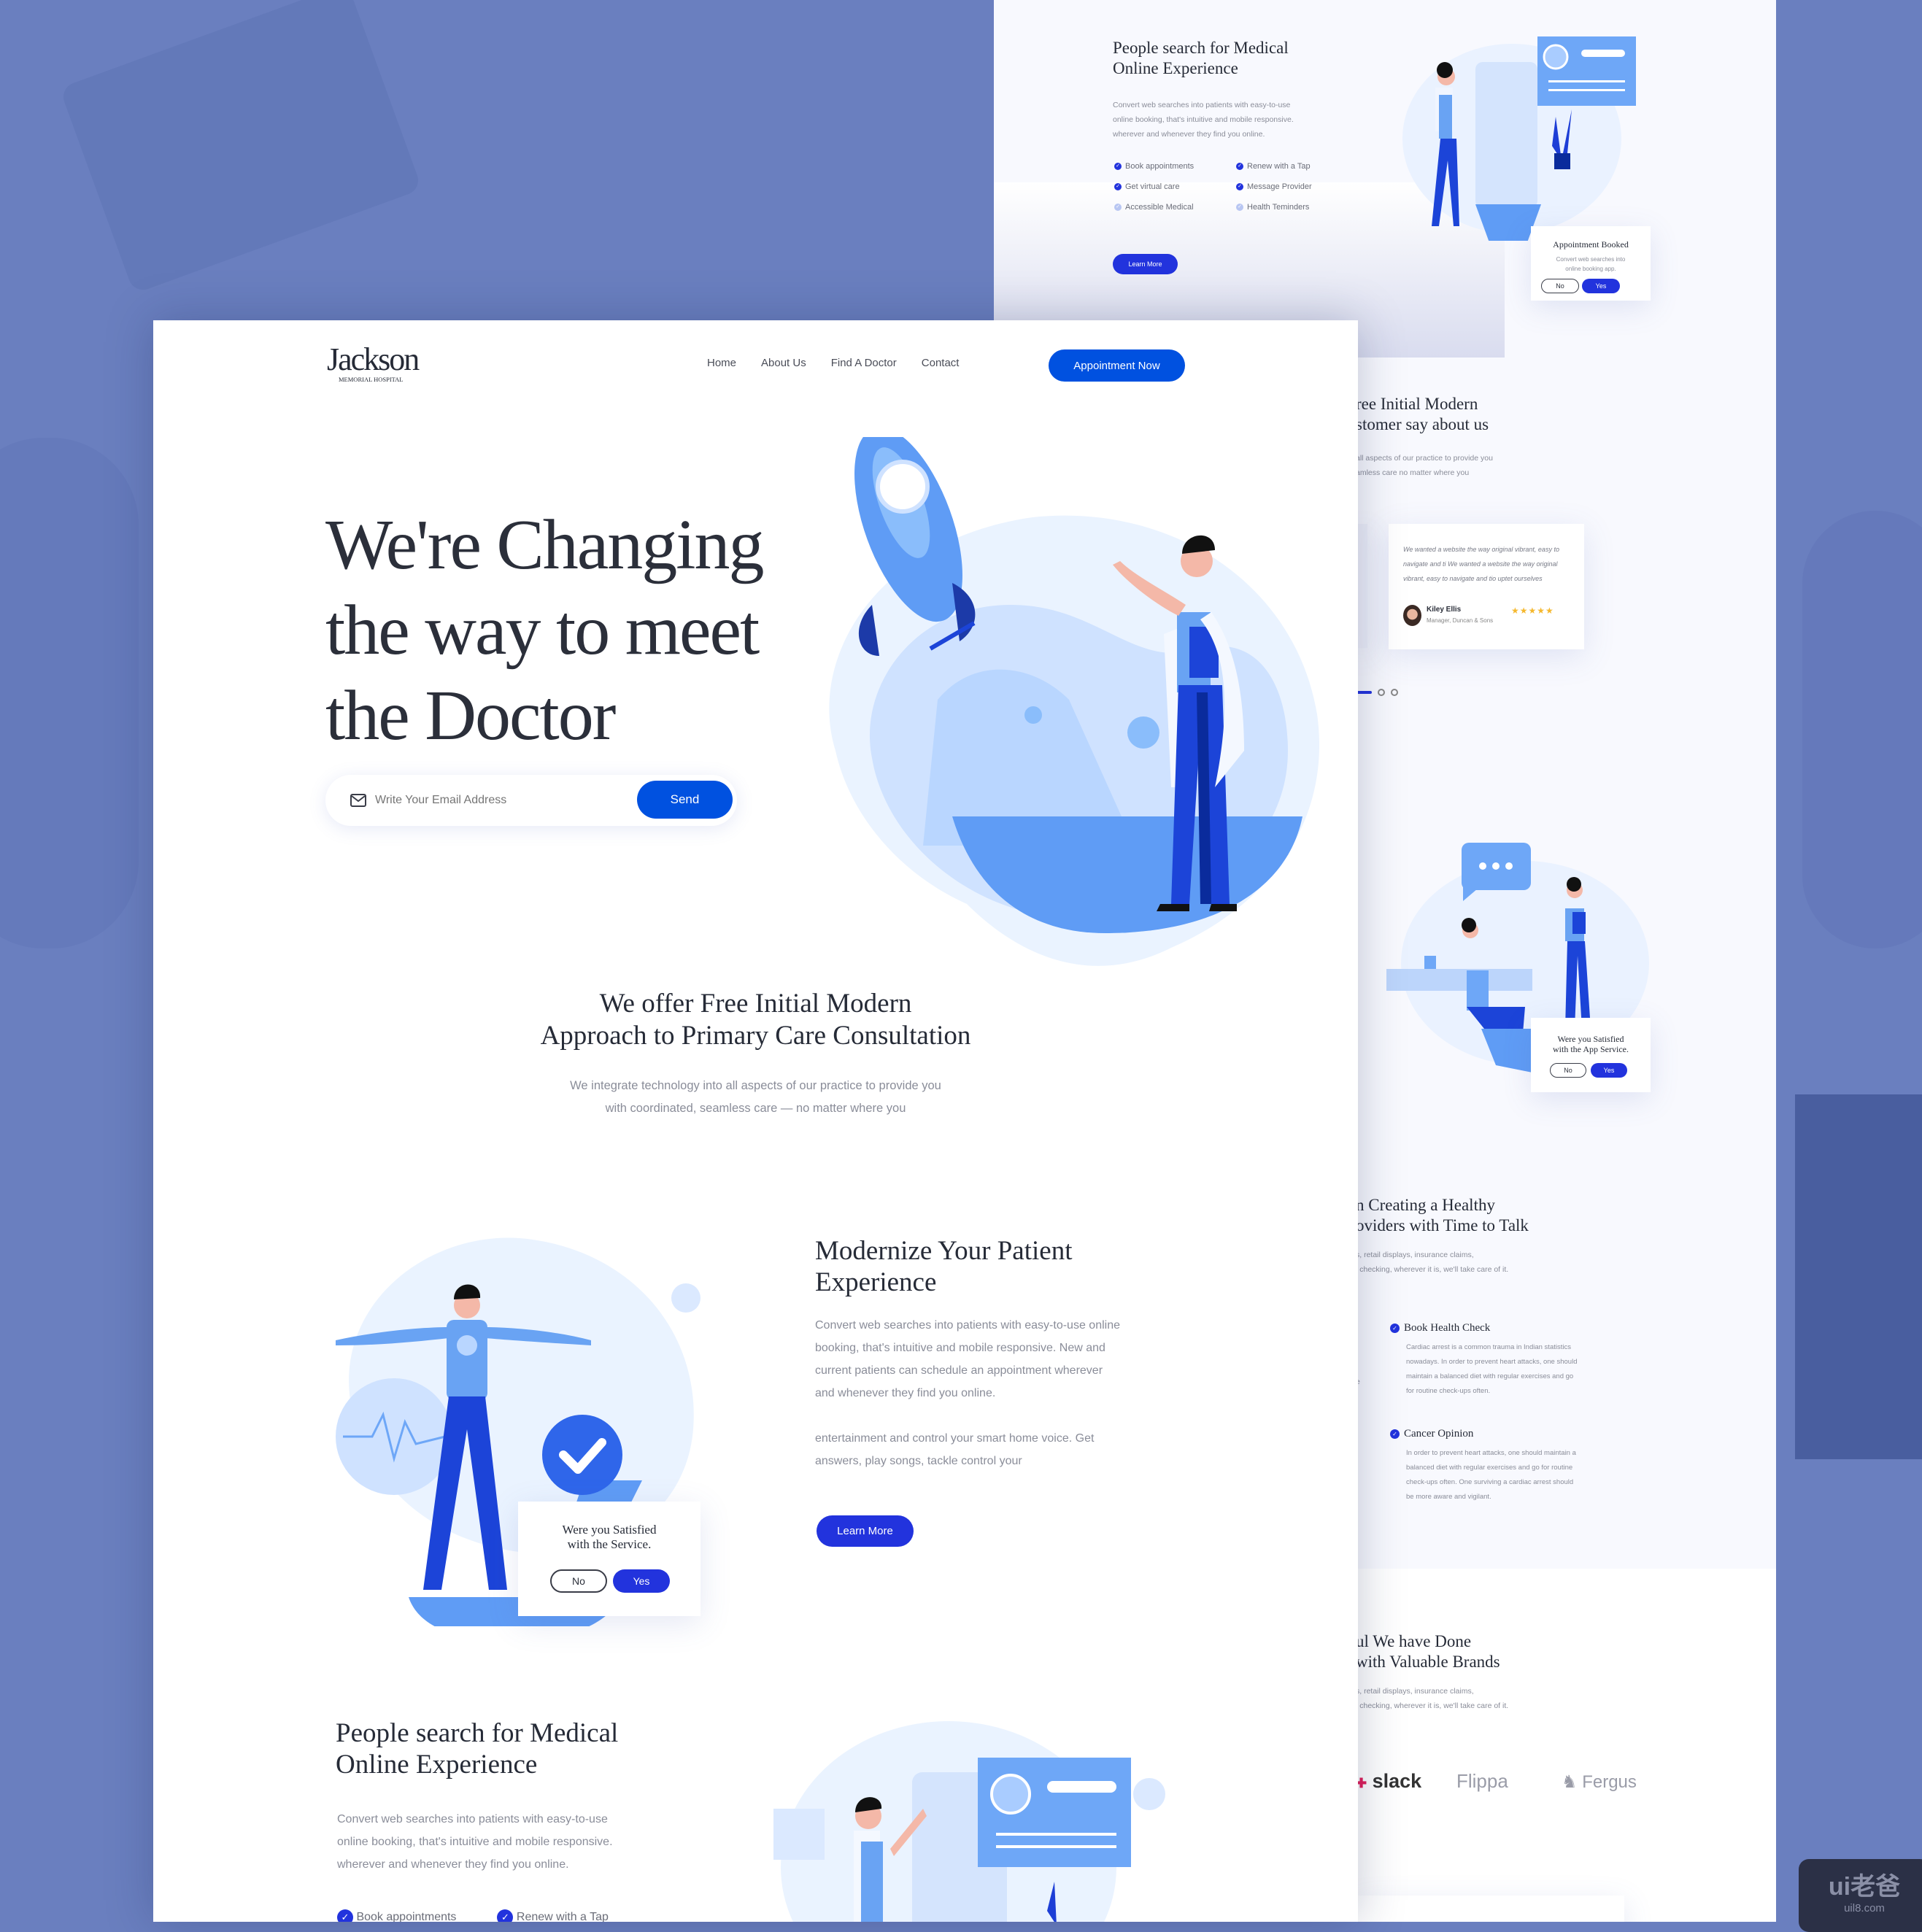 The image size is (1922, 1932). What do you see at coordinates (1397, 1781) in the screenshot?
I see `brand-name: slack` at bounding box center [1397, 1781].